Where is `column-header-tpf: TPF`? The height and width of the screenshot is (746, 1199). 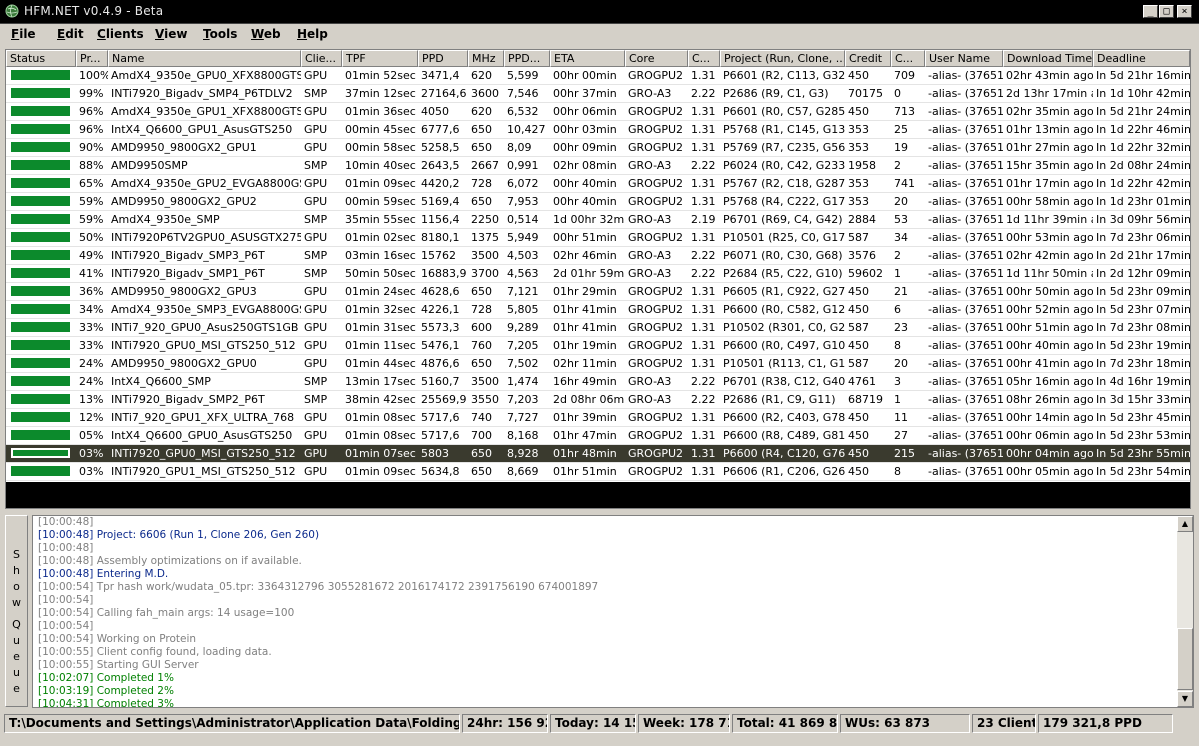
column-header-tpf: TPF is located at coordinates (380, 58).